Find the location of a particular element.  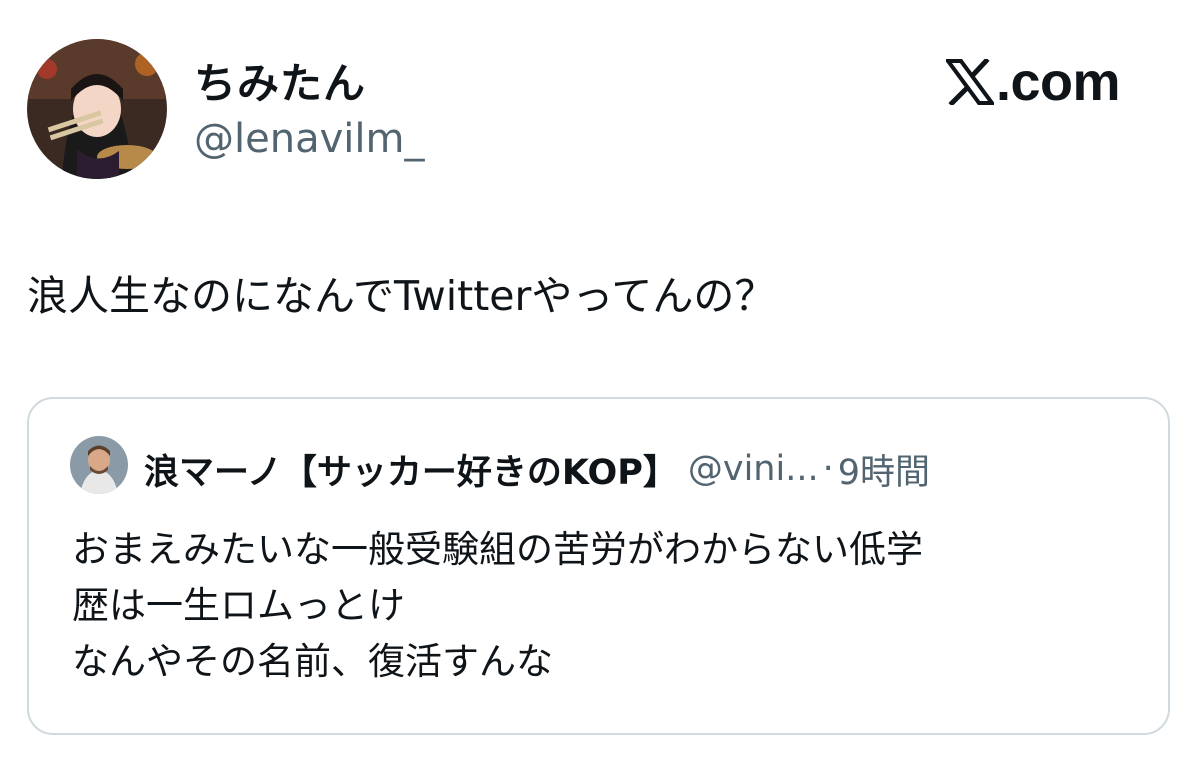

quoted-user-avatar-photo-icon is located at coordinates (99, 465).